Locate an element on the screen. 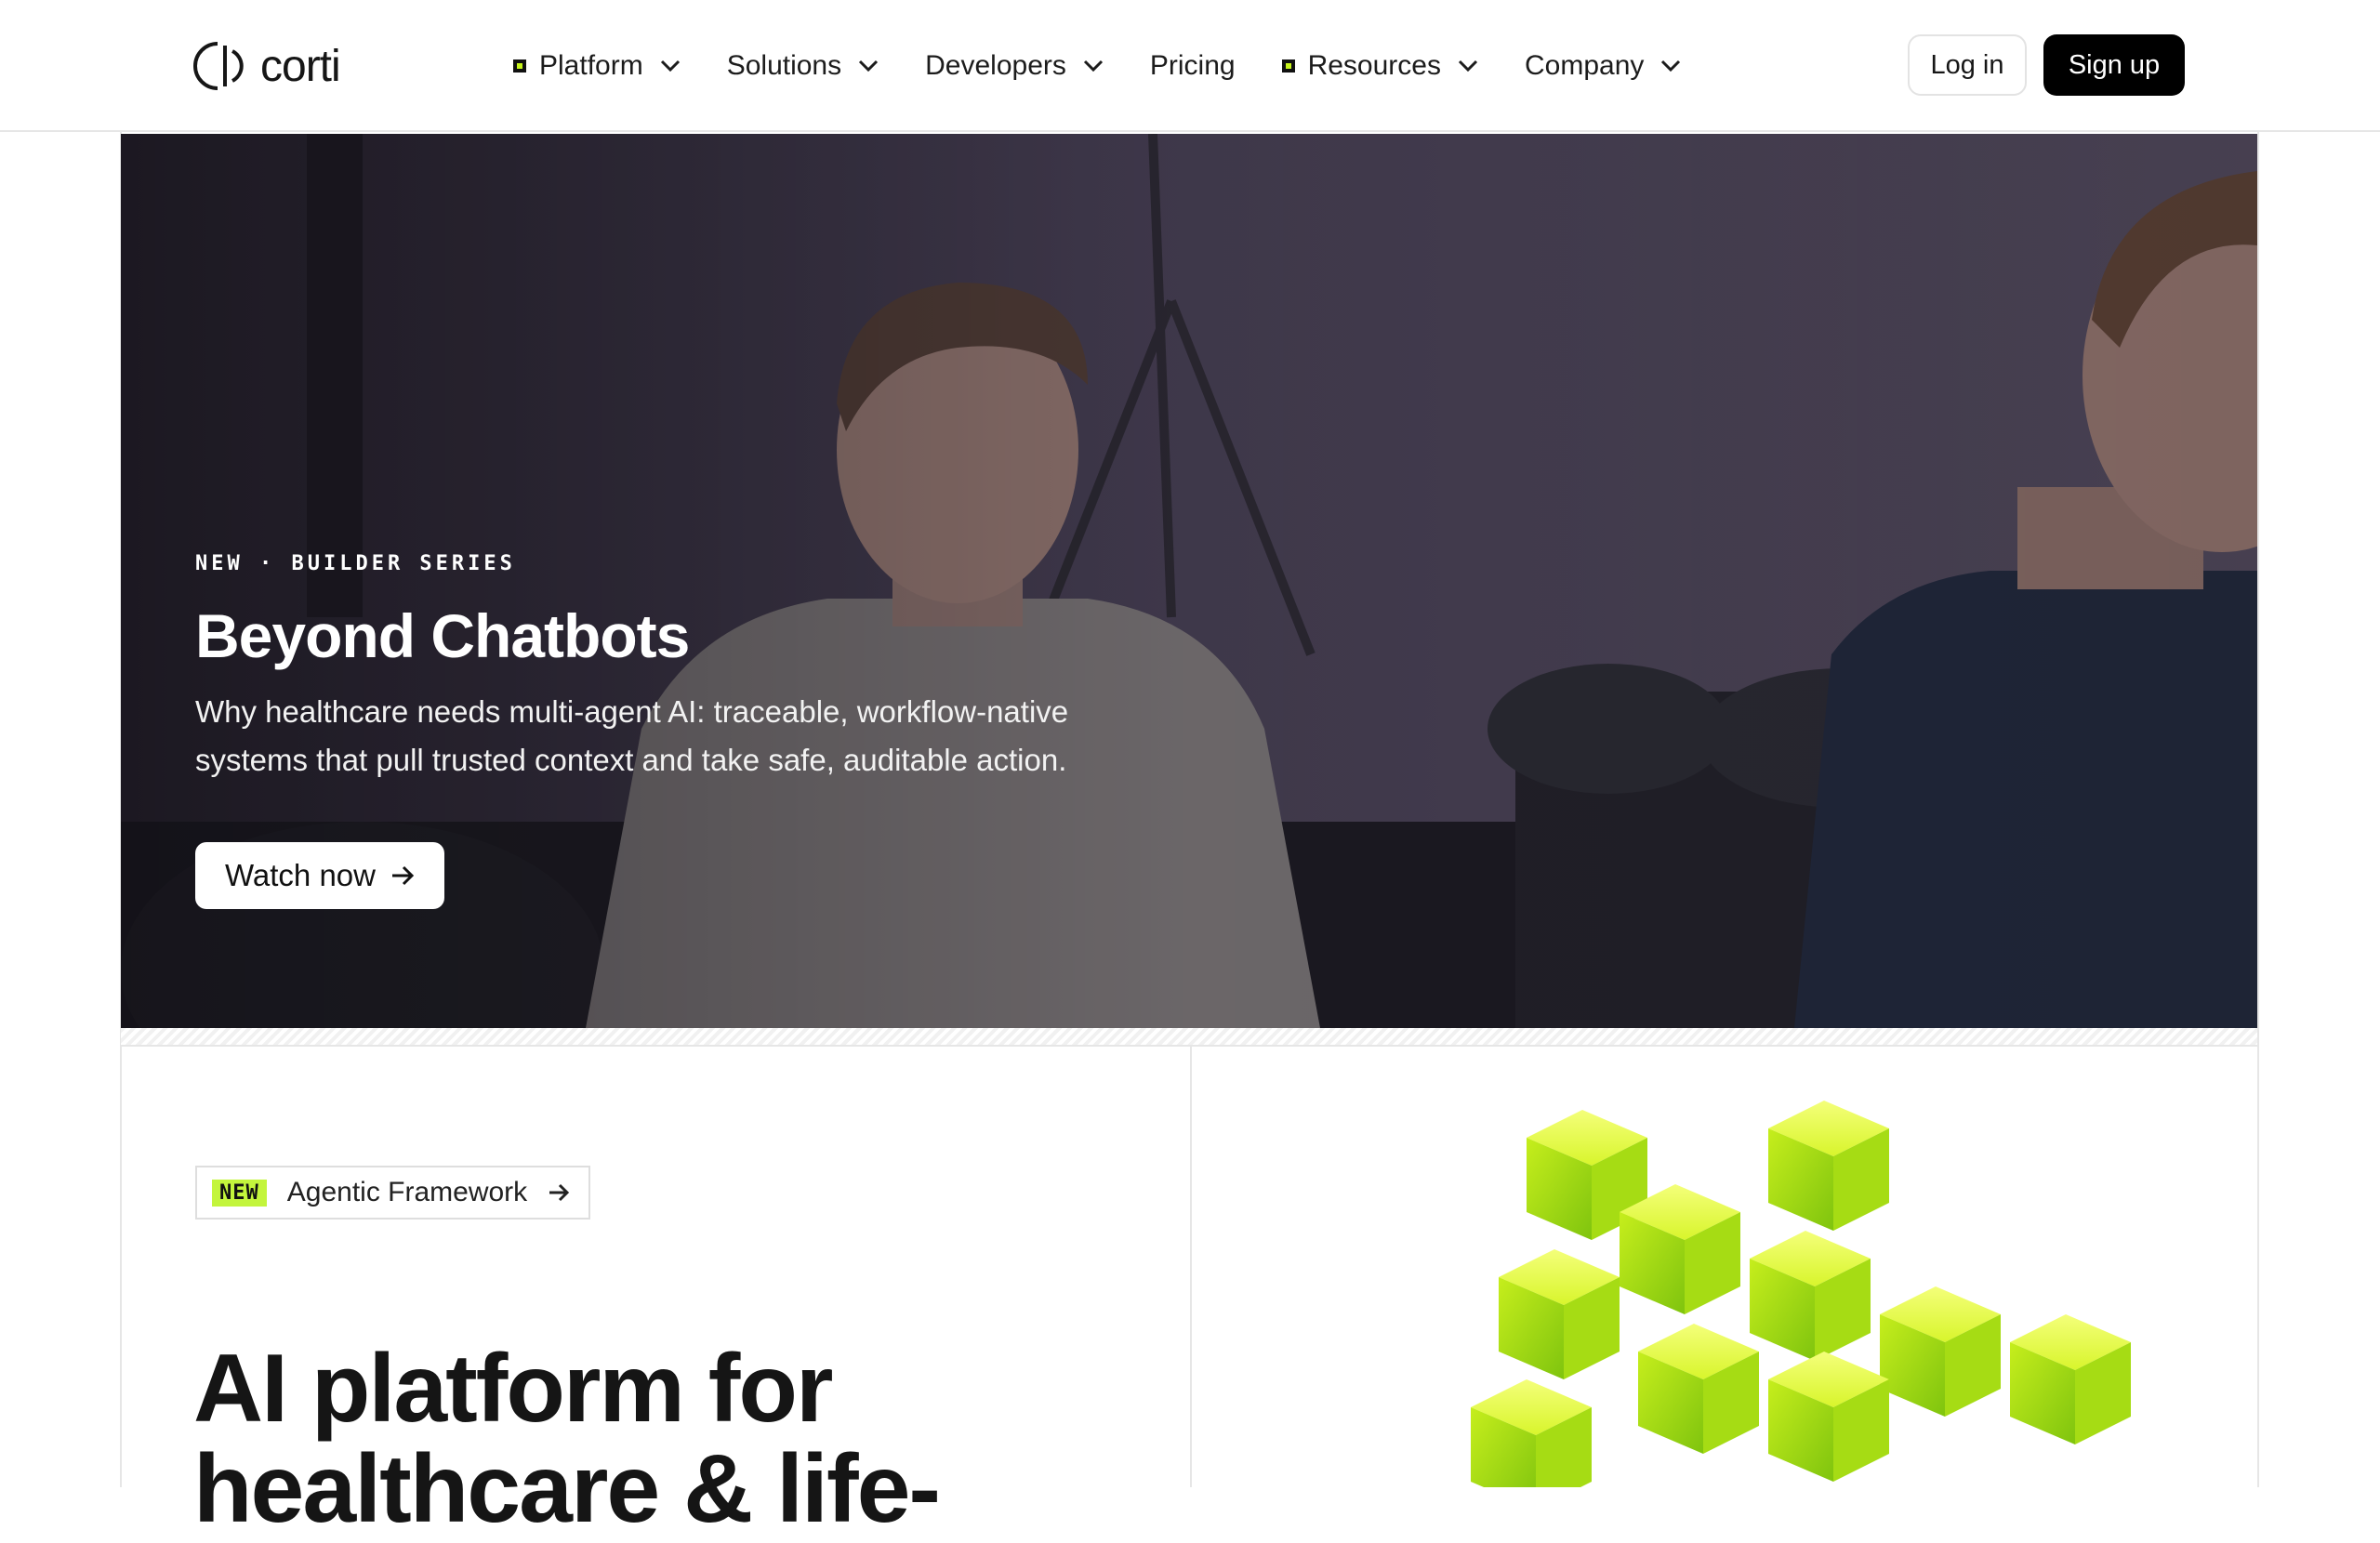 This screenshot has width=2380, height=1543. signup-button: Sign up is located at coordinates (2114, 65).